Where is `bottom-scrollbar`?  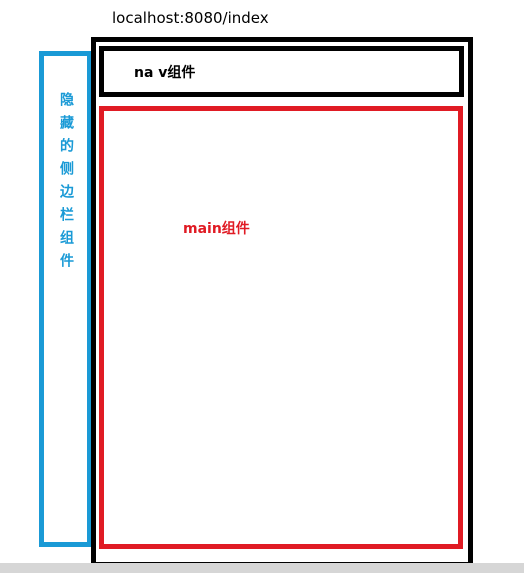
bottom-scrollbar is located at coordinates (262, 568).